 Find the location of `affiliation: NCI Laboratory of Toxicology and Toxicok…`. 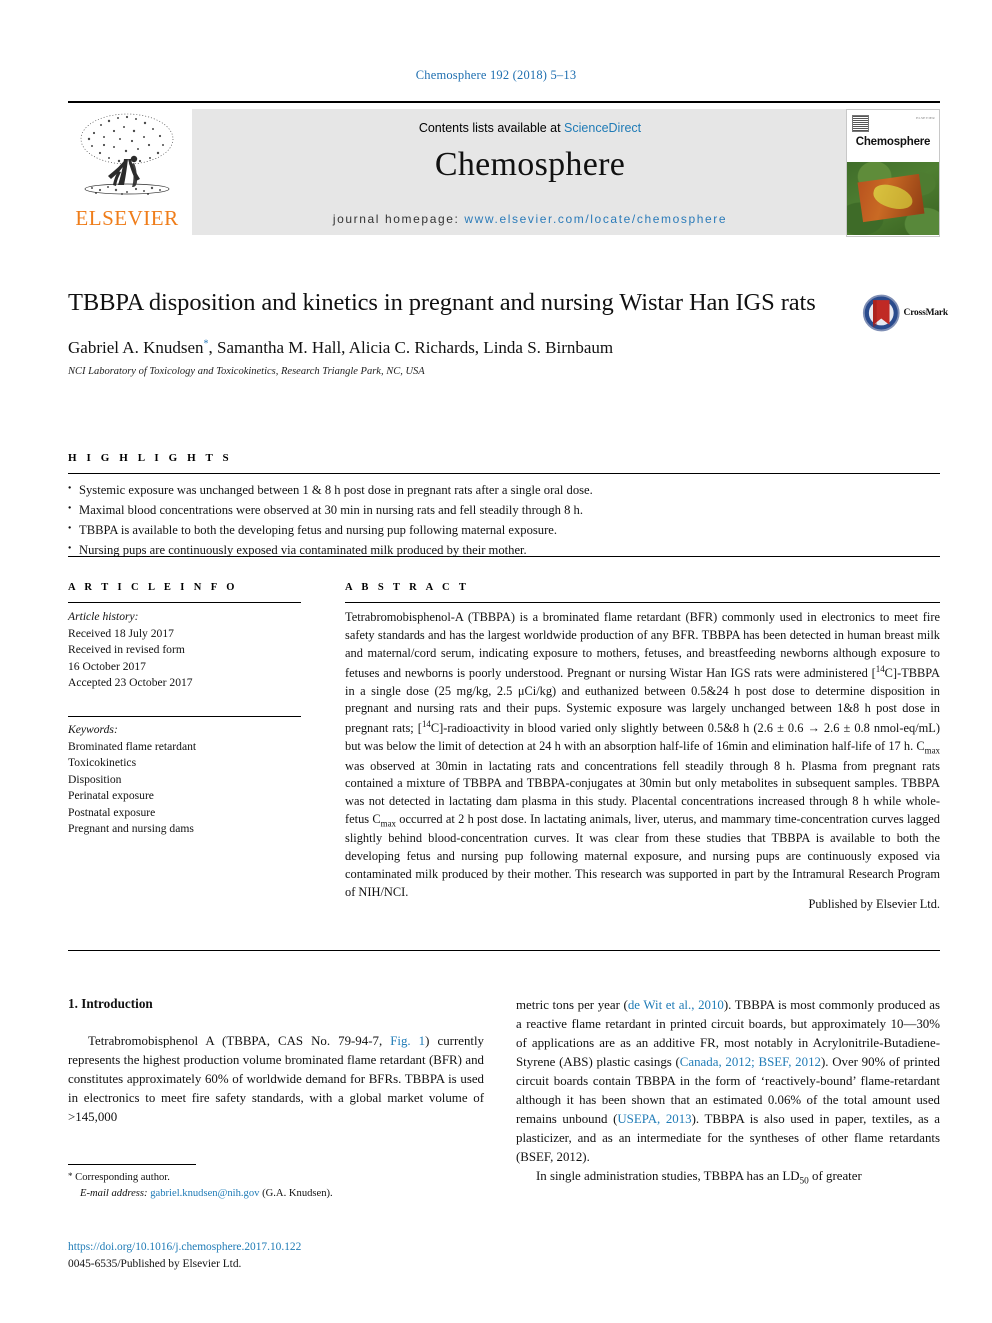

affiliation: NCI Laboratory of Toxicology and Toxicok… is located at coordinates (246, 371).